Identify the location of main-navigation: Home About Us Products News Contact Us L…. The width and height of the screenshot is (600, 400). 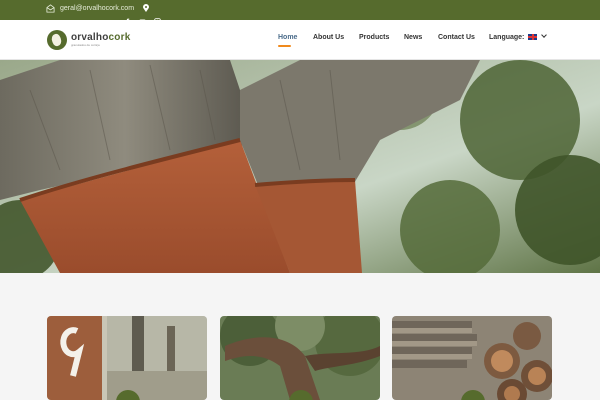
(300, 40).